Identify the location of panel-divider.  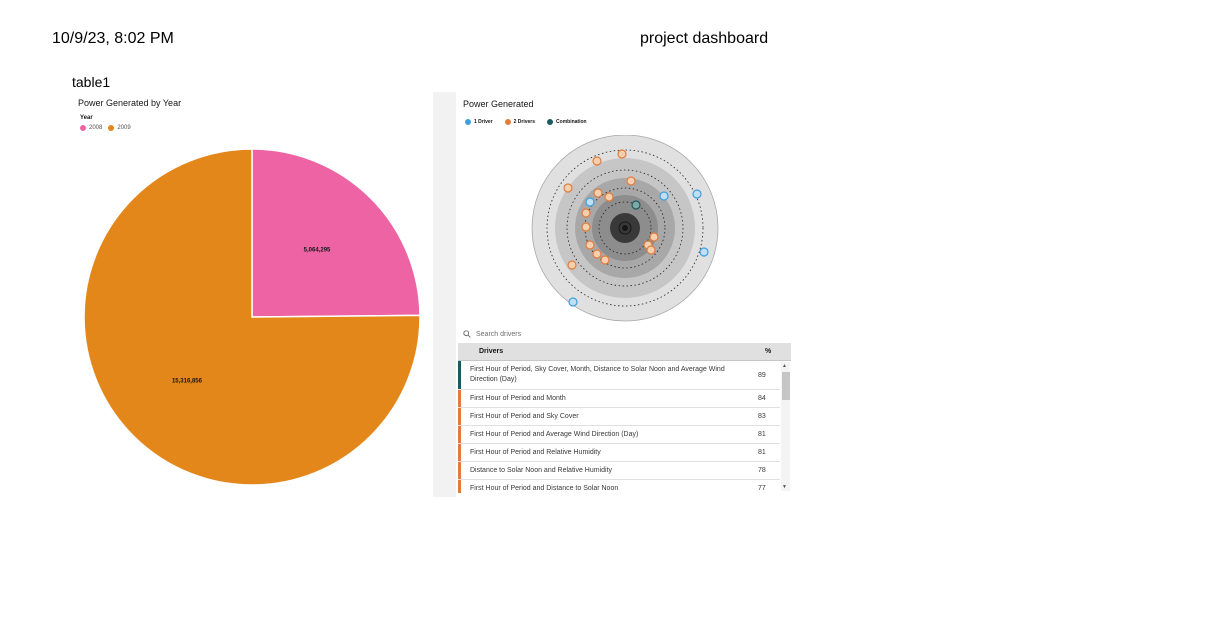
(444, 294).